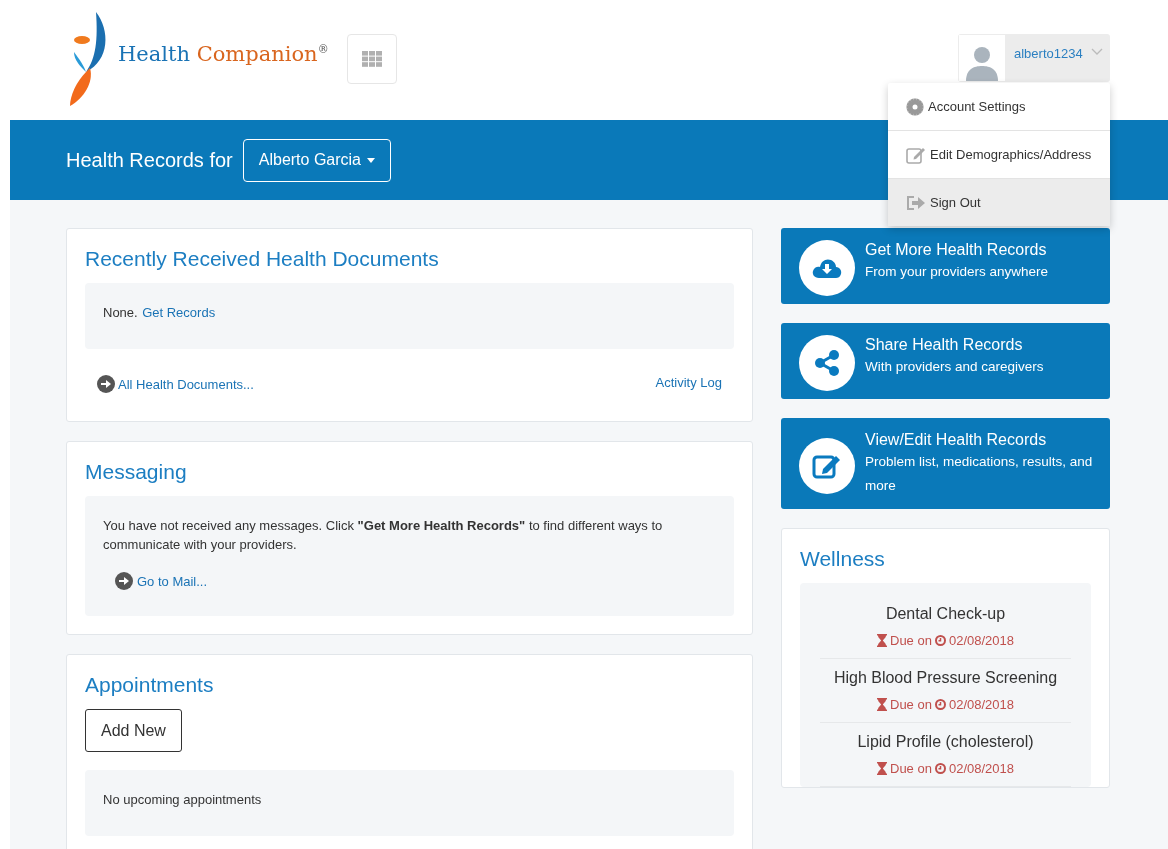  I want to click on card-title: Wellness, so click(843, 559).